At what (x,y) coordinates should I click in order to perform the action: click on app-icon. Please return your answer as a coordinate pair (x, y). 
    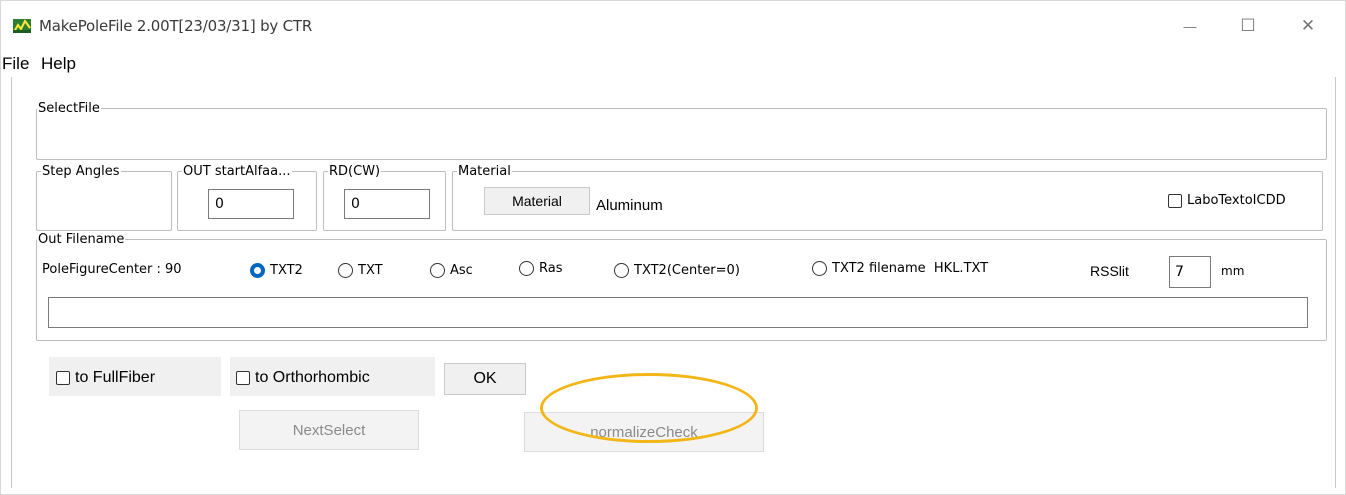
    Looking at the image, I should click on (22, 26).